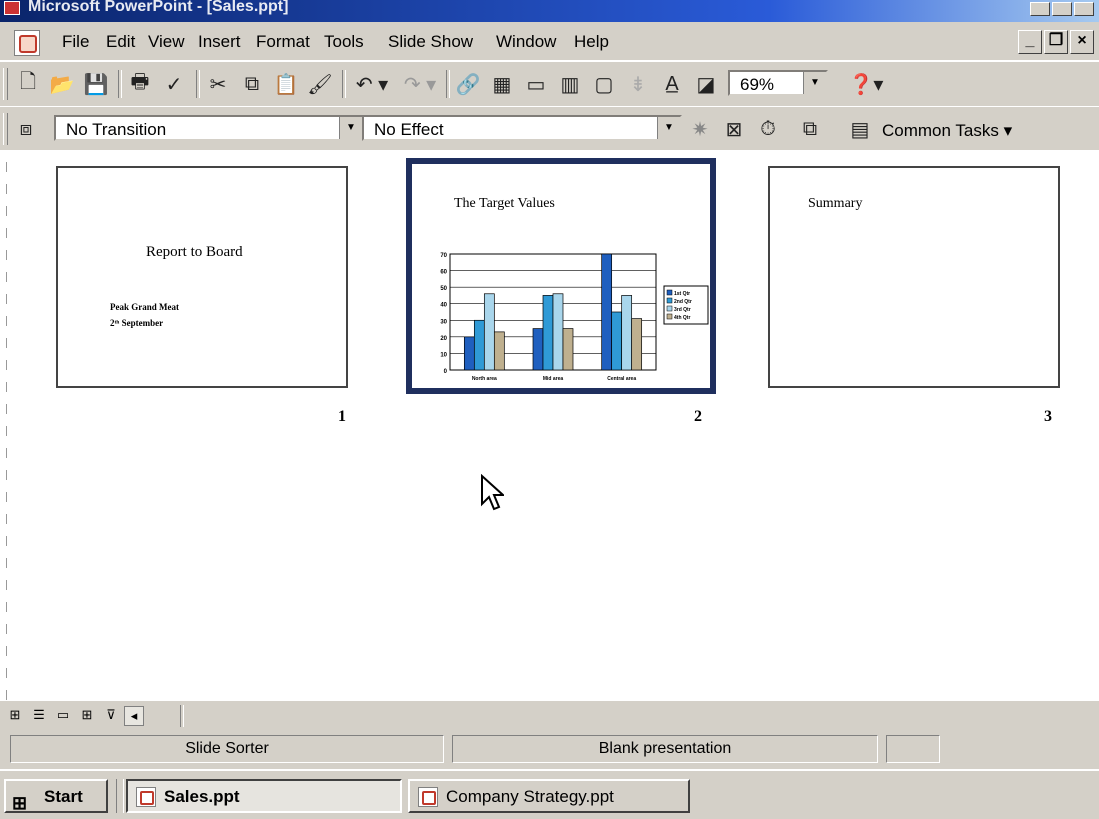  What do you see at coordinates (430, 42) in the screenshot?
I see `menu-slide-show: Slide Show` at bounding box center [430, 42].